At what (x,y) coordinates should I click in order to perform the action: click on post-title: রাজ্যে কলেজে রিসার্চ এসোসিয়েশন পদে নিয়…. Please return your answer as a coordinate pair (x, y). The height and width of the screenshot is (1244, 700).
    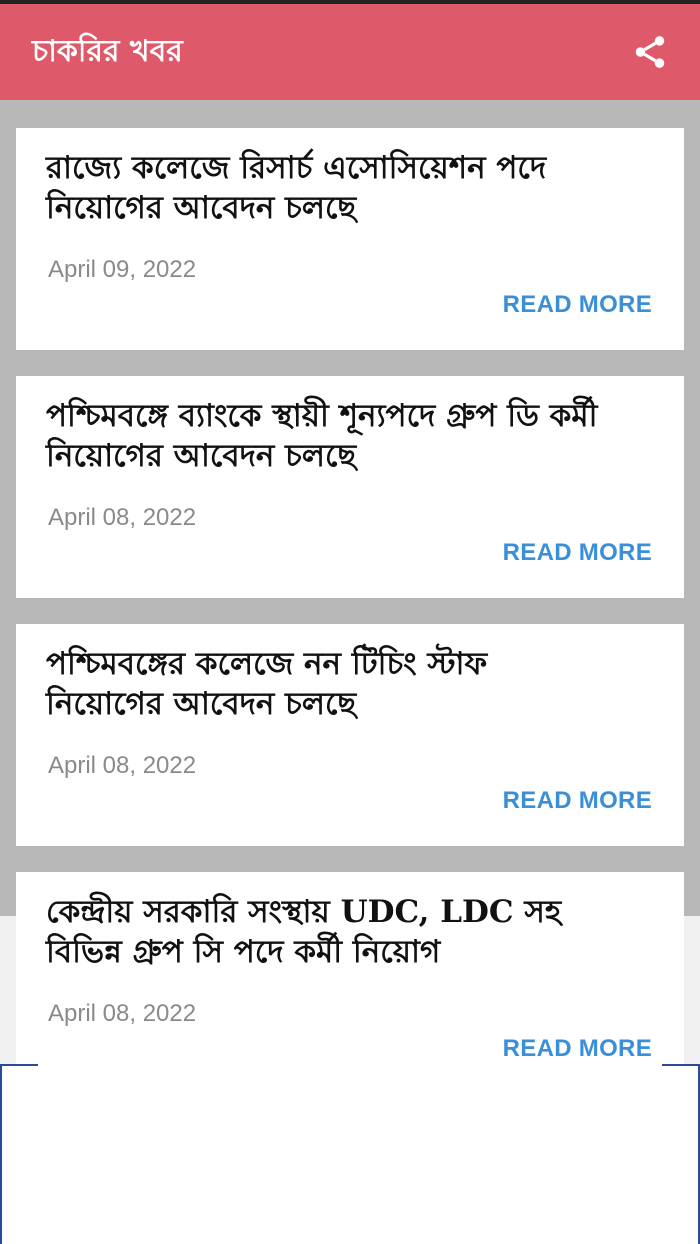
    Looking at the image, I should click on (326, 188).